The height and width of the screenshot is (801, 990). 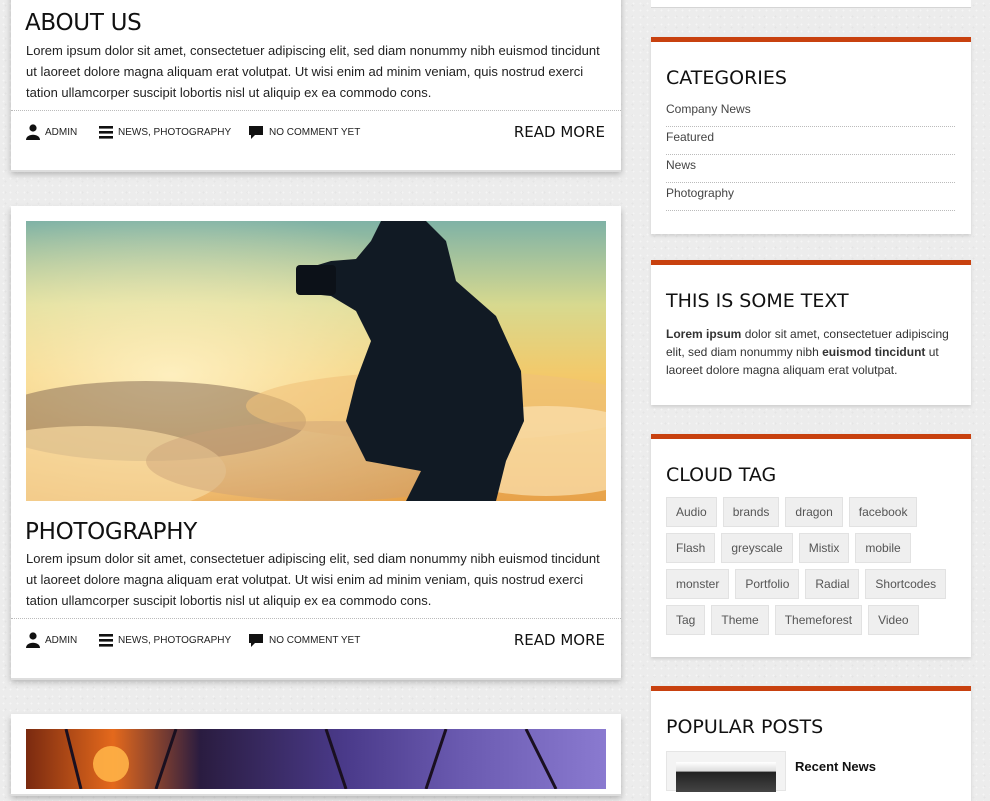 I want to click on tag-link: Video, so click(x=893, y=620).